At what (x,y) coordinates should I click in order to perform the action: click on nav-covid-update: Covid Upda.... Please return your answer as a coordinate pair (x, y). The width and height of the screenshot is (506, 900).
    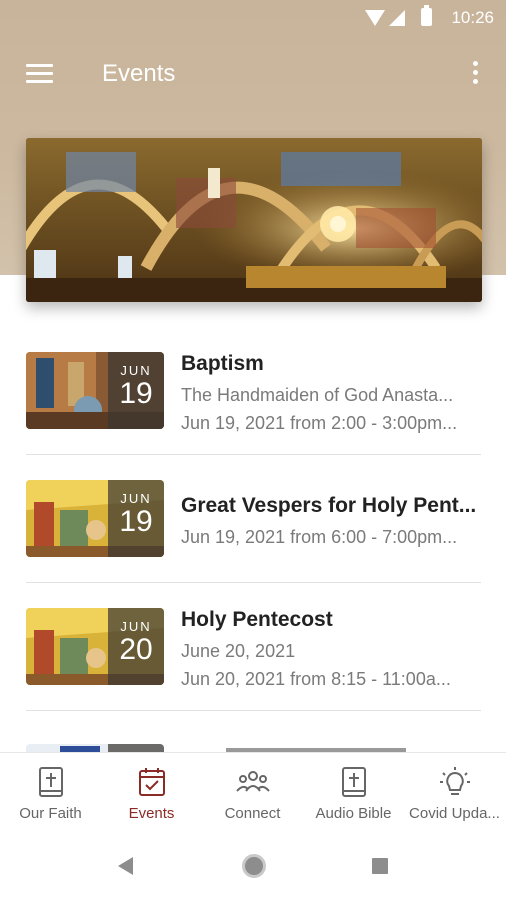
    Looking at the image, I should click on (454, 793).